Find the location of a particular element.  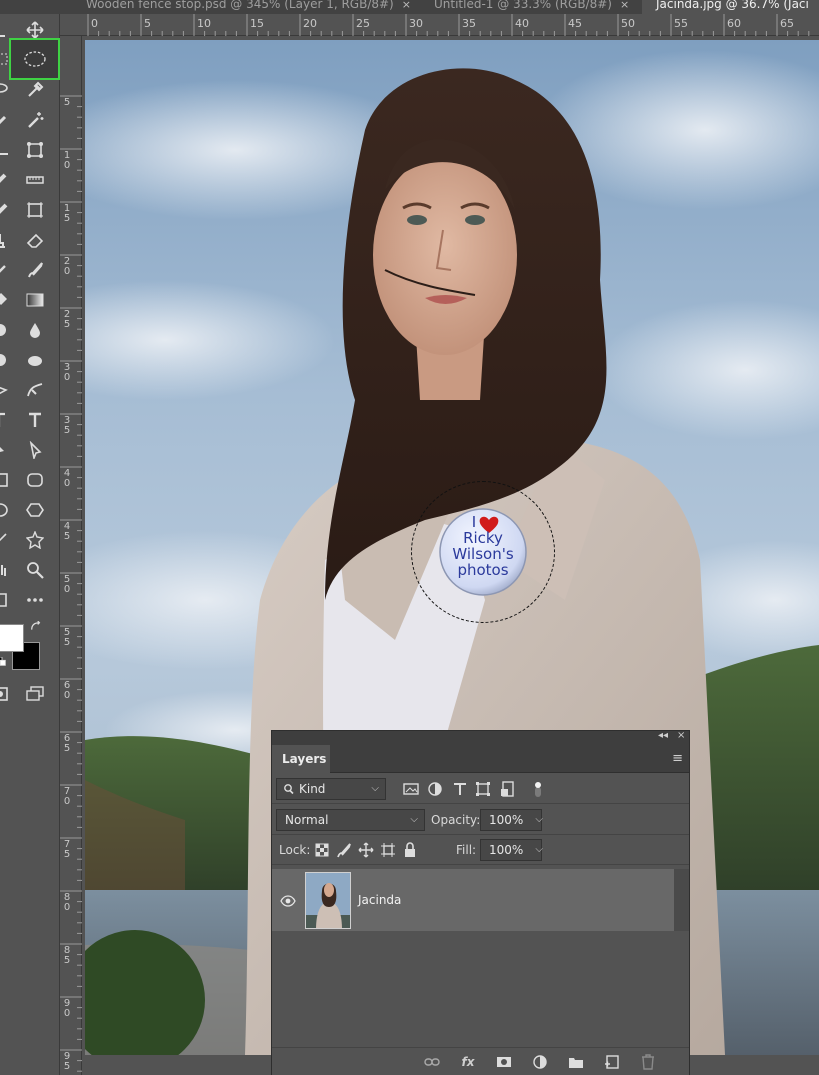

direct-selection-tool-icon is located at coordinates (35, 450).